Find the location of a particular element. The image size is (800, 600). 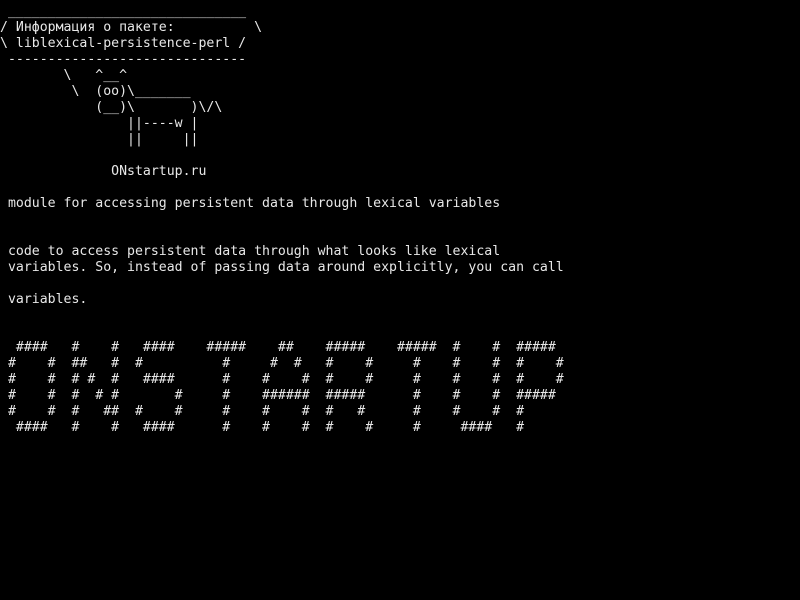

cow-art-line: || || is located at coordinates (99, 139).